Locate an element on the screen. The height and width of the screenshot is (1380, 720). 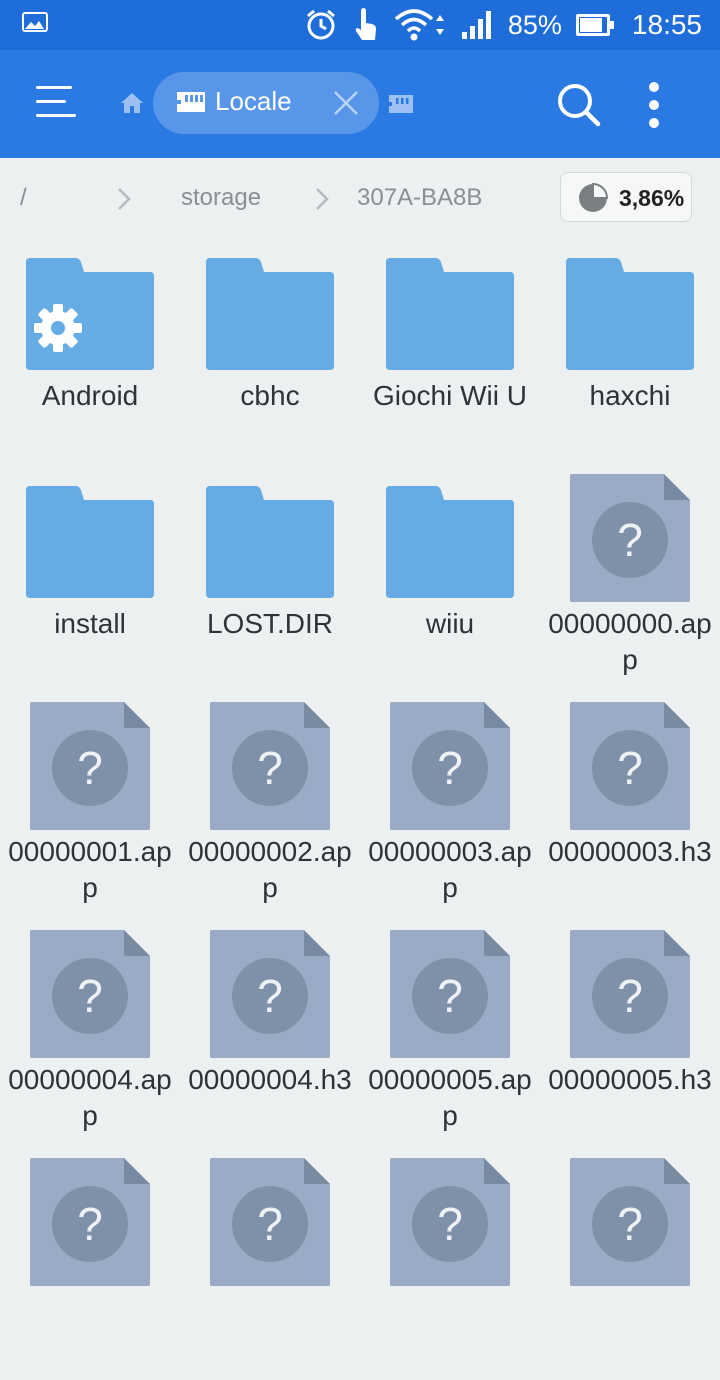
item-label: 00000005.app is located at coordinates (450, 1097).